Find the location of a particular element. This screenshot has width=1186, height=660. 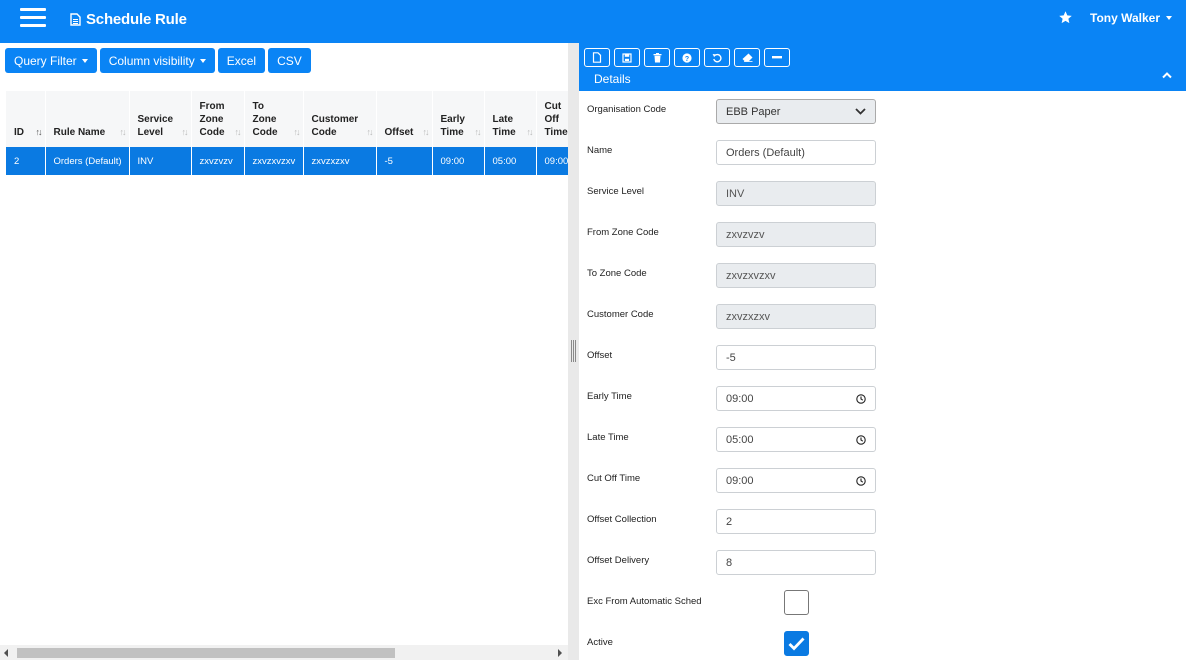

service-level-input: INV is located at coordinates (796, 193).